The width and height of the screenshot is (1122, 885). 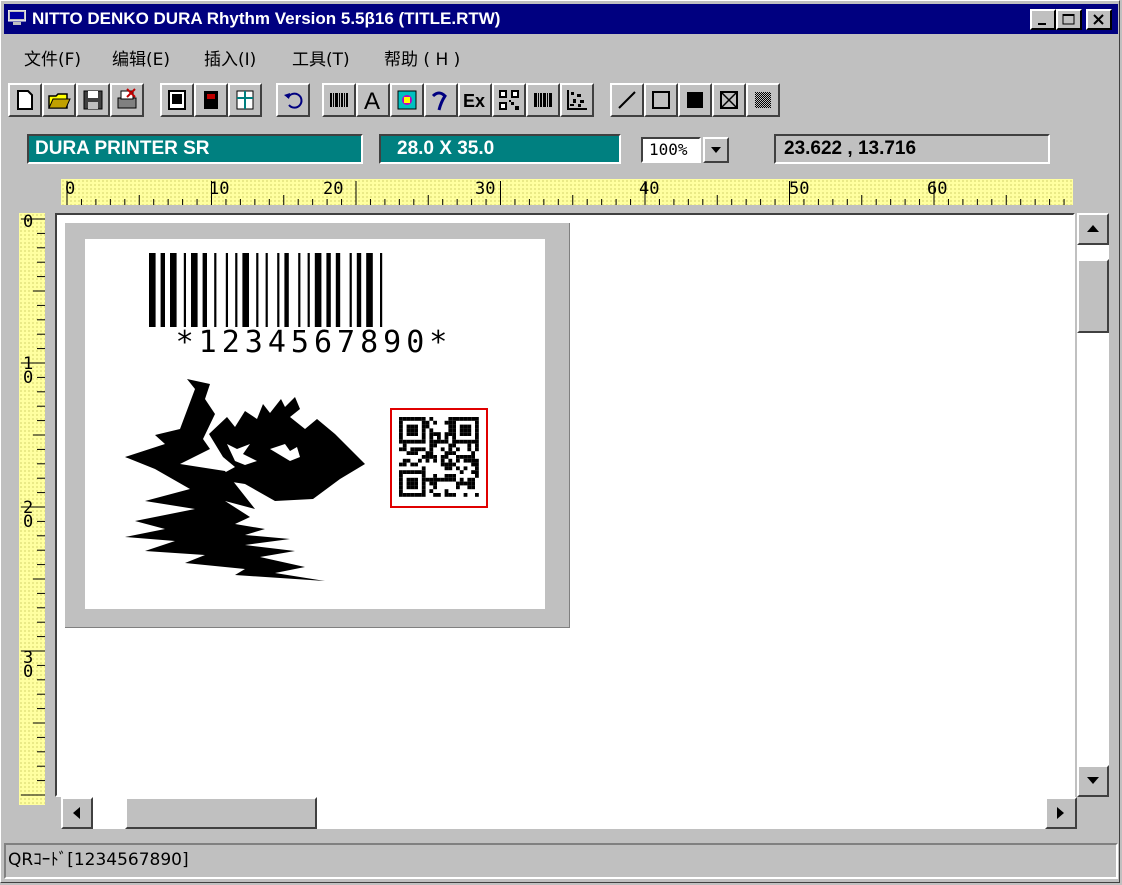 I want to click on svg-text: Ex, so click(x=474, y=101).